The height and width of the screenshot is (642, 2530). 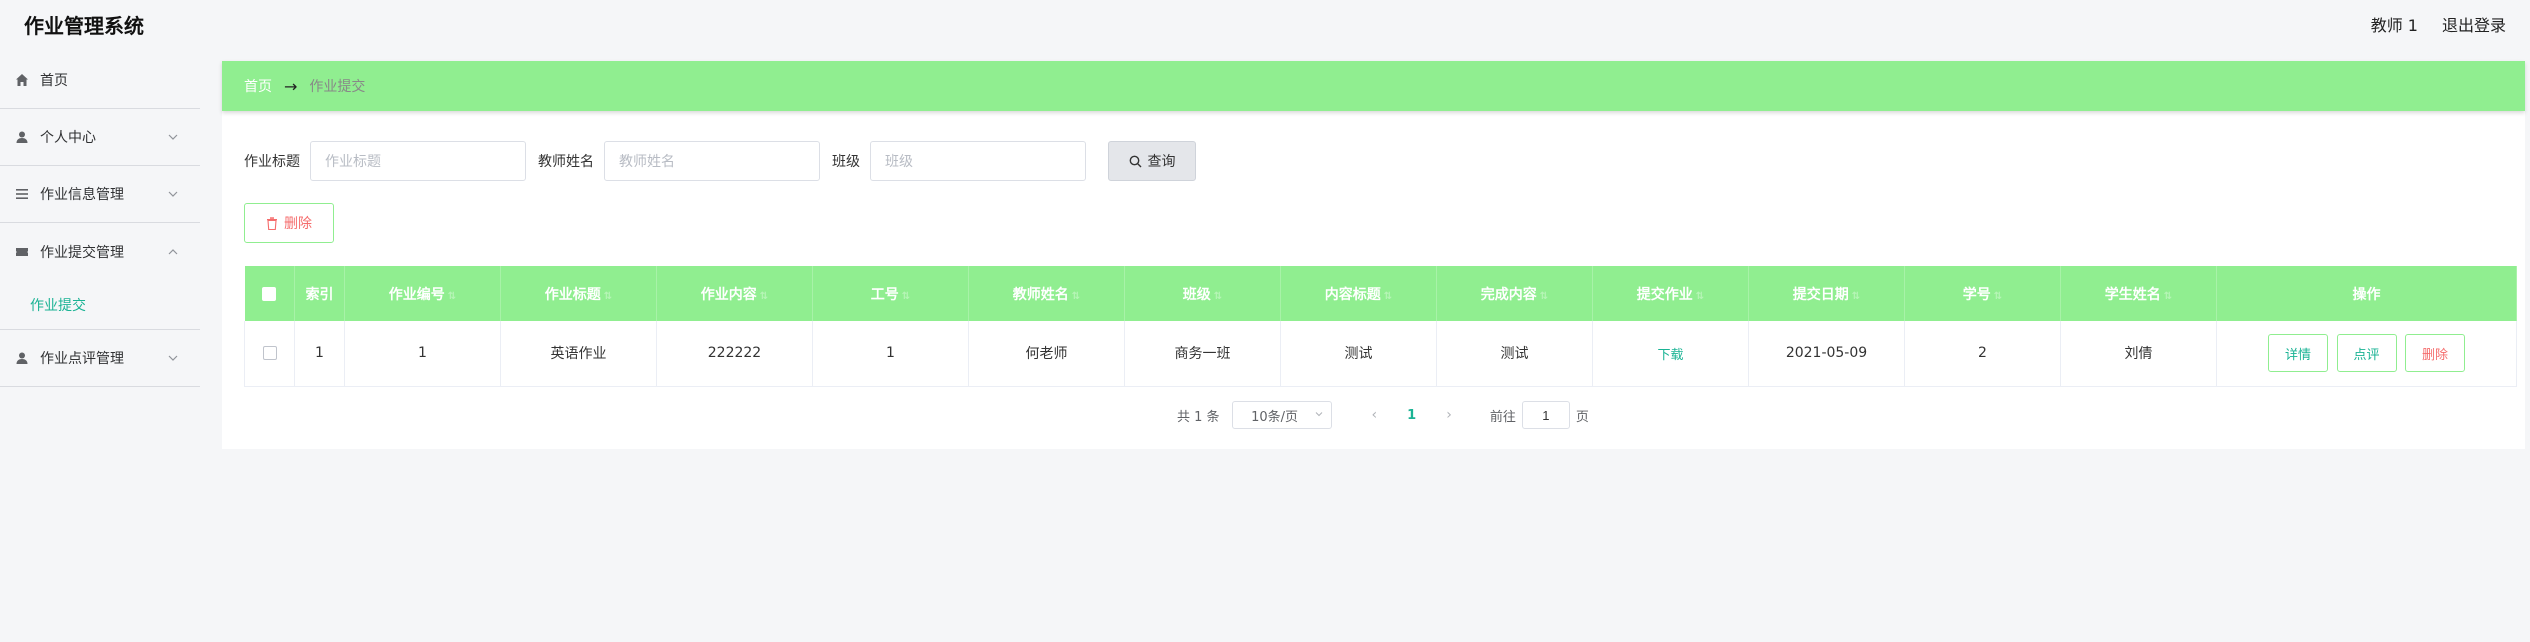 I want to click on select-all-checkbox, so click(x=269, y=293).